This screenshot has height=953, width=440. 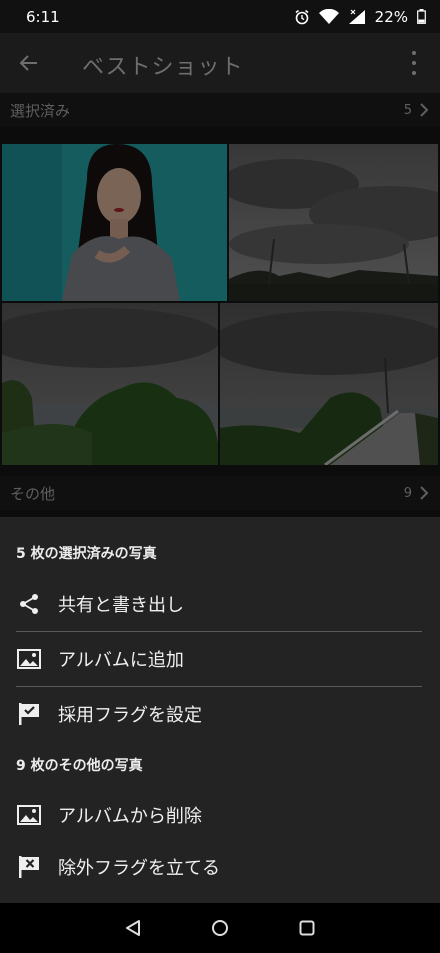 I want to click on battery-percent: 22%, so click(x=391, y=16).